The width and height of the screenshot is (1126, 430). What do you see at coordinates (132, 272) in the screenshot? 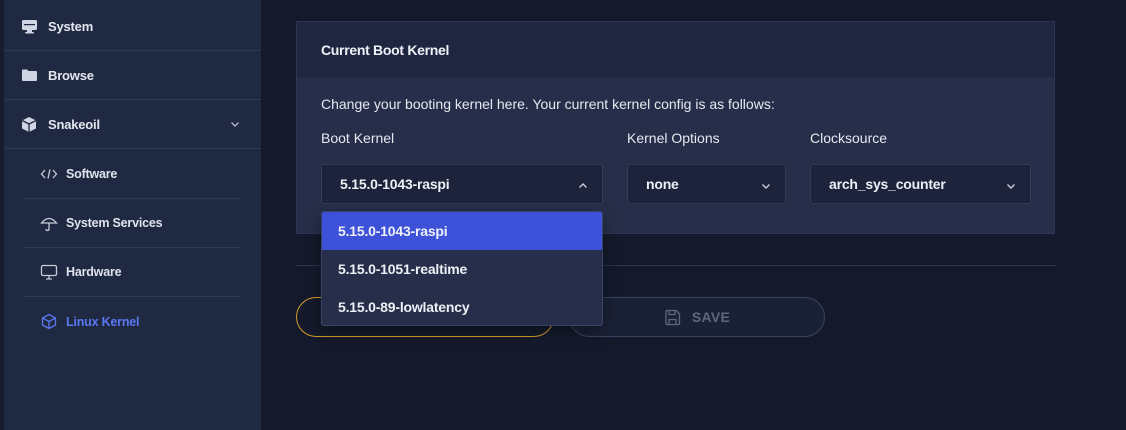
I see `sidebar-subitem-hardware: Hardware` at bounding box center [132, 272].